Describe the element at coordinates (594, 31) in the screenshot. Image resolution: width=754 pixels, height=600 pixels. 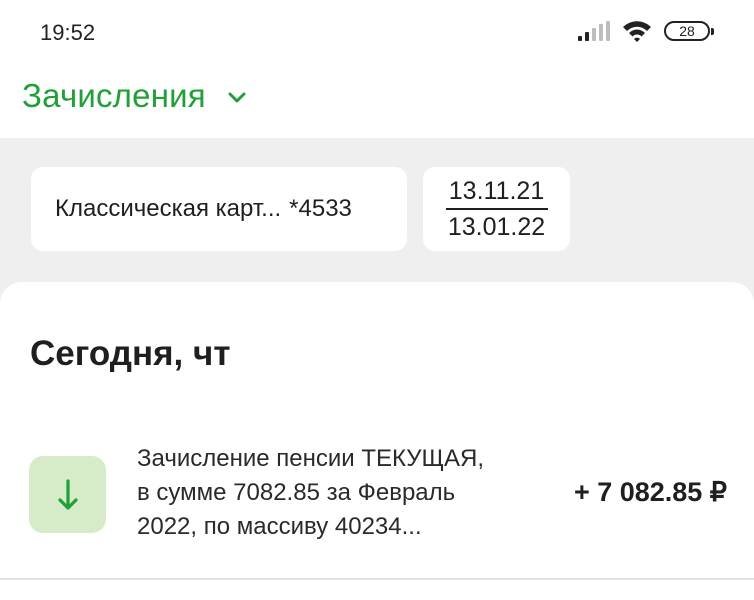
I see `signal-icon` at that location.